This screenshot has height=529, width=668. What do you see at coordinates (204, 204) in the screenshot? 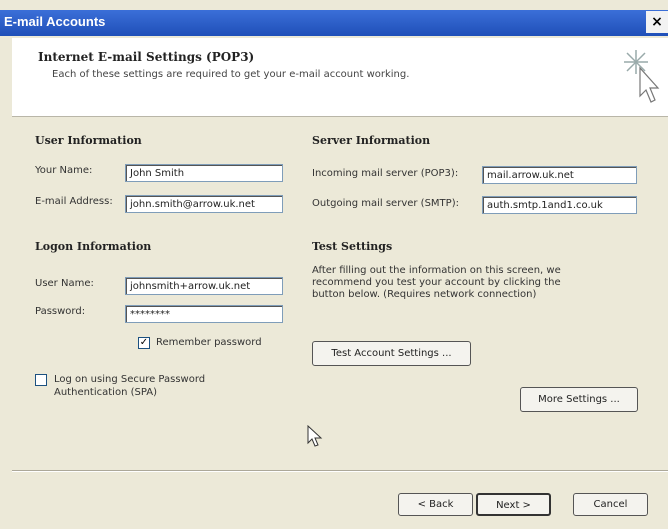
I see `email-address-field: john.smith@arrow.uk.net` at bounding box center [204, 204].